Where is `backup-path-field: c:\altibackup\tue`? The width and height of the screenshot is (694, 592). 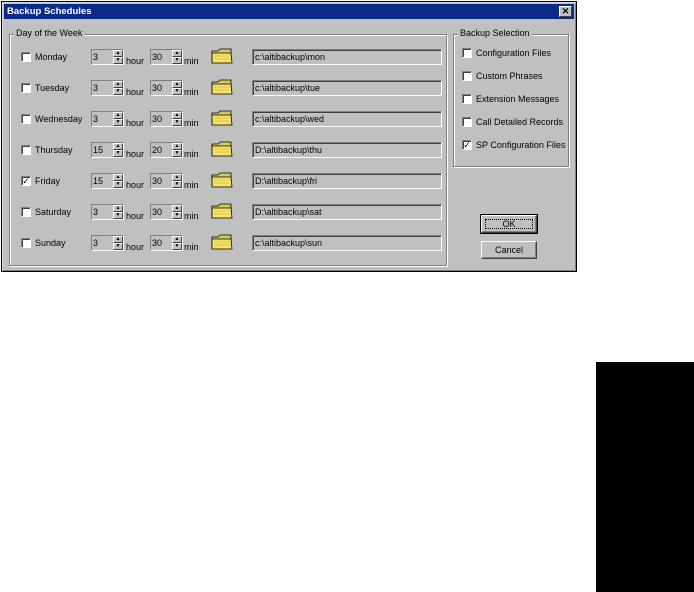
backup-path-field: c:\altibackup\tue is located at coordinates (347, 88).